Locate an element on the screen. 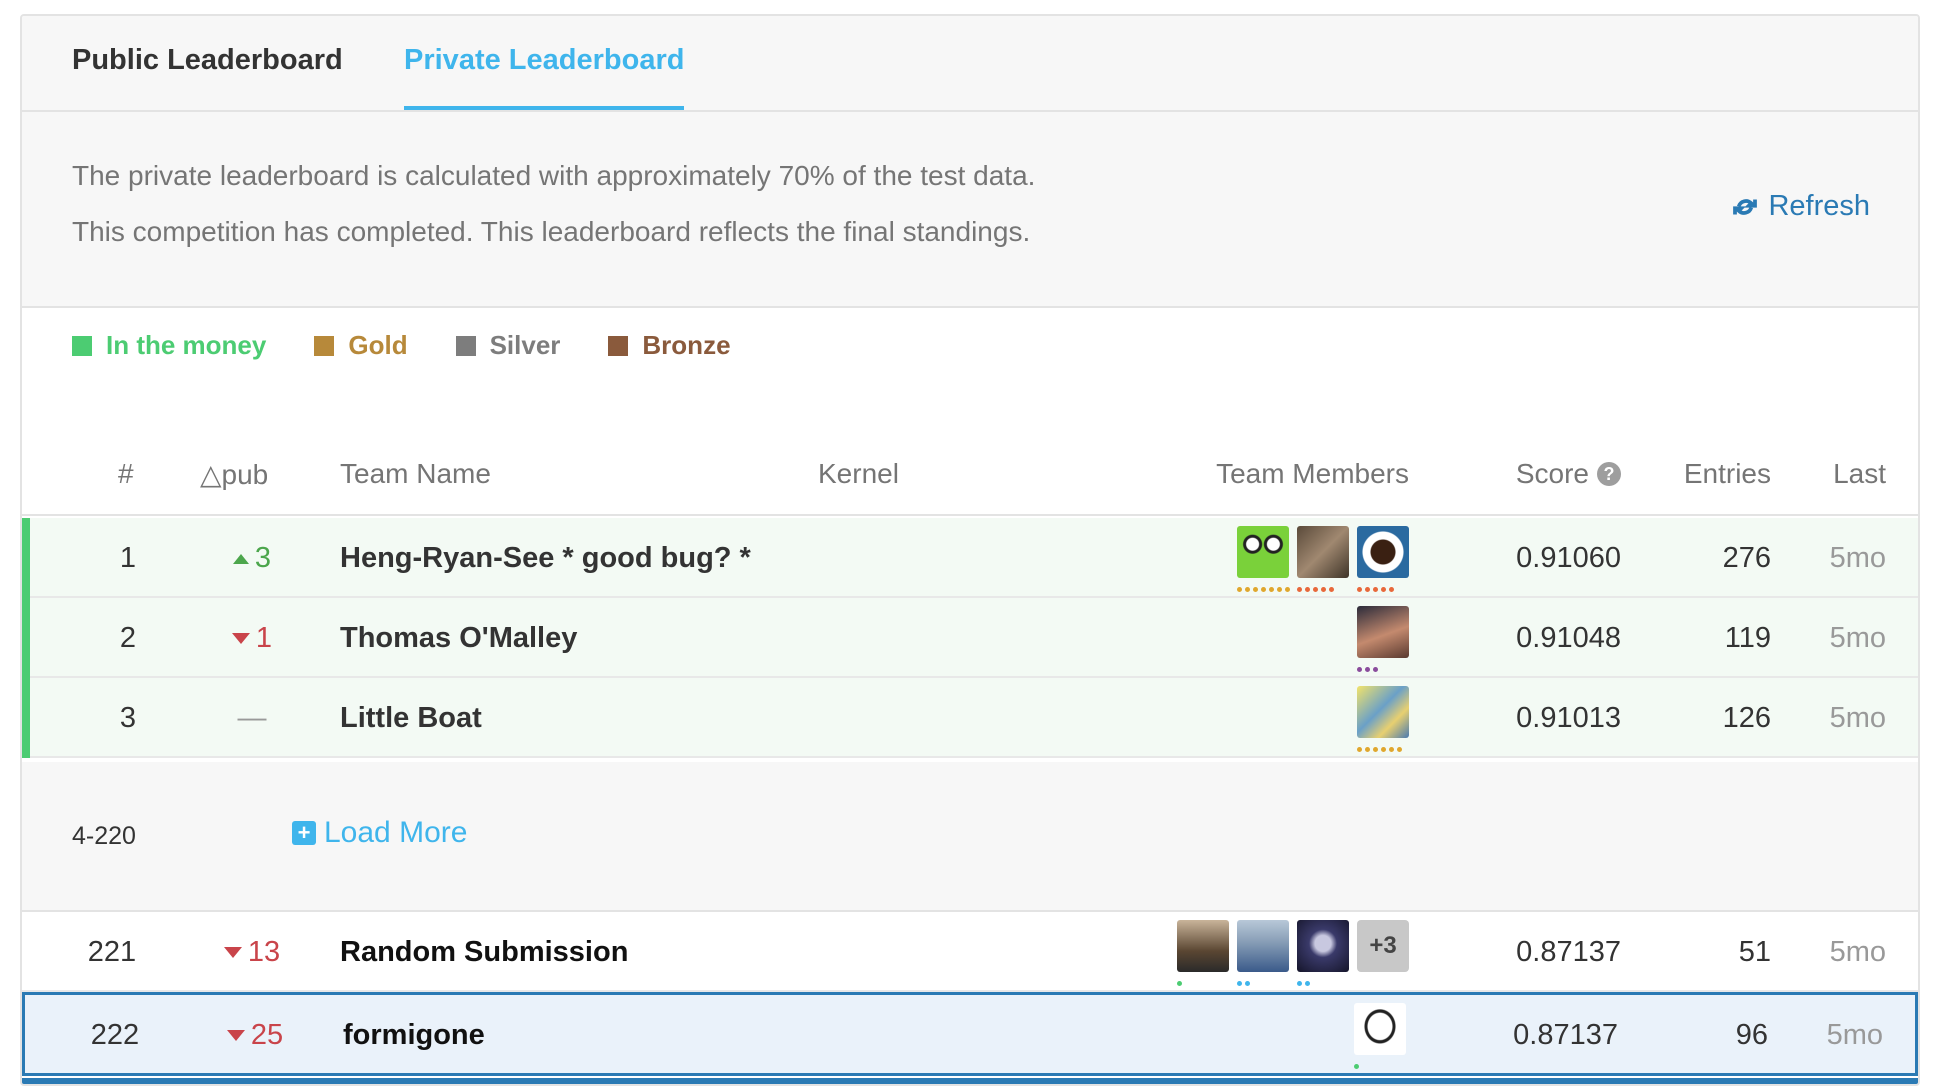 The image size is (1940, 1086). delta-value: 13 is located at coordinates (264, 952).